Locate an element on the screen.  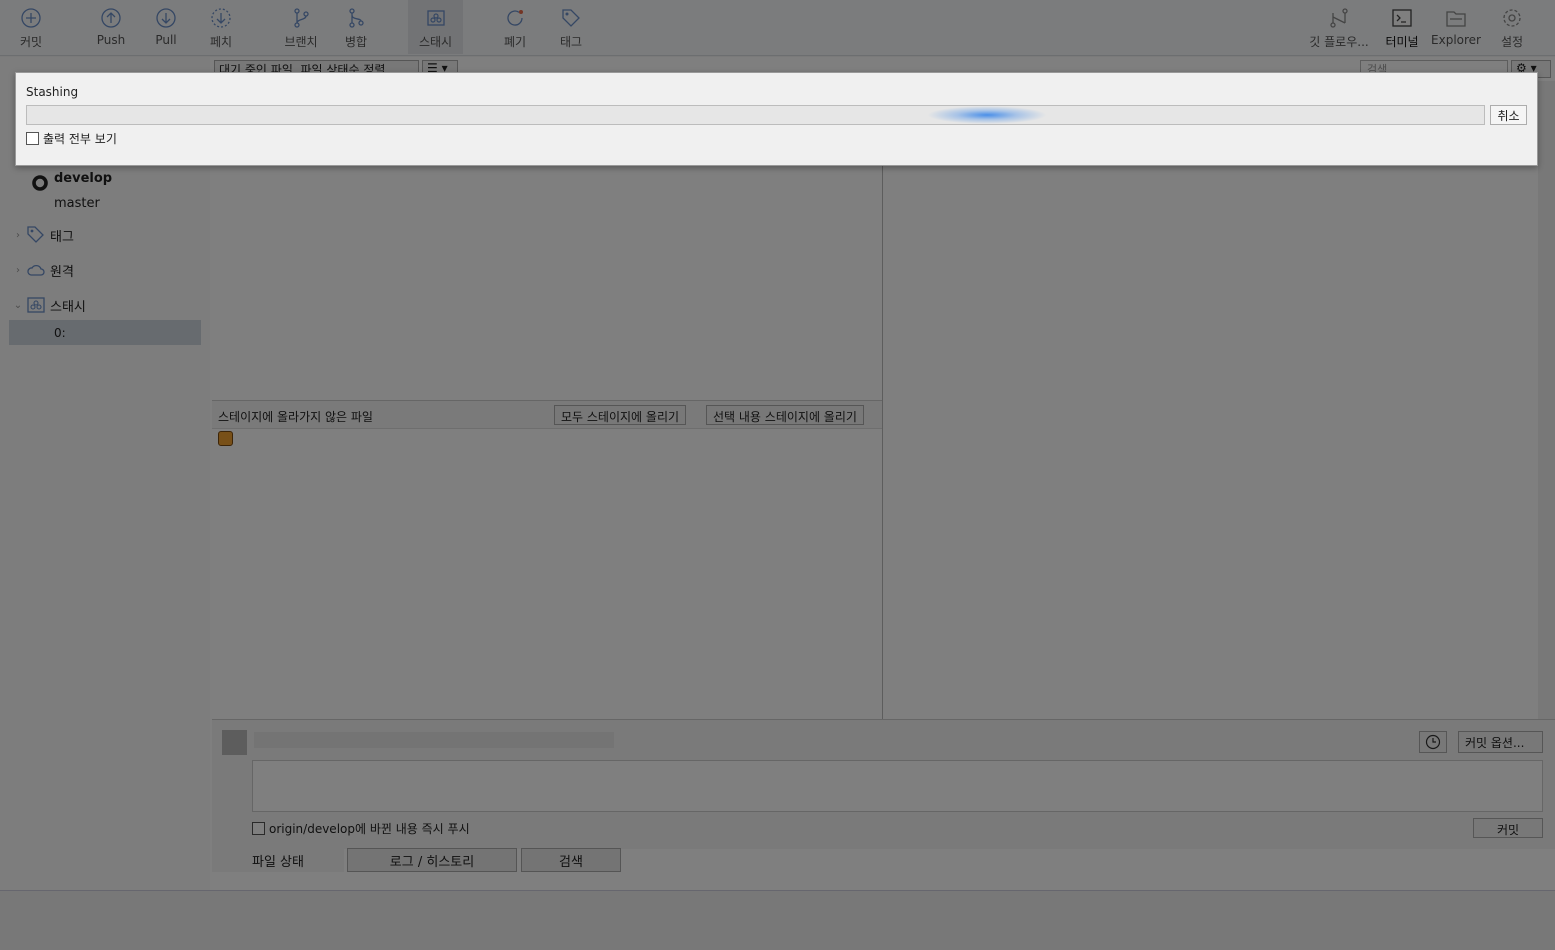
show-full-output-label: 출력 전부 보기 is located at coordinates (80, 139).